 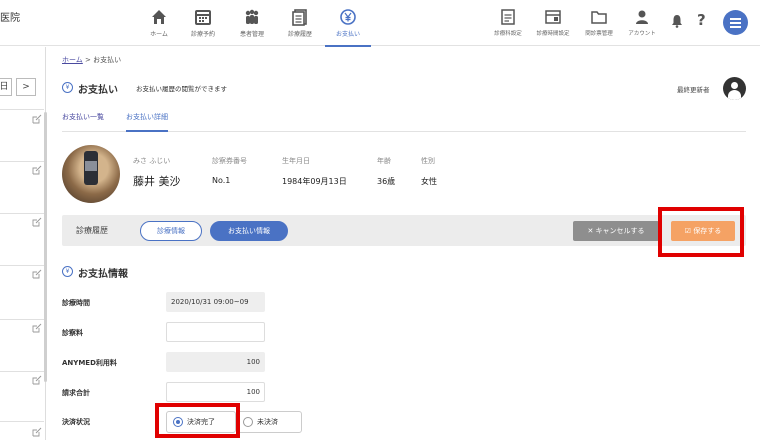 What do you see at coordinates (314, 181) in the screenshot?
I see `dob-value: 1984年09月13日` at bounding box center [314, 181].